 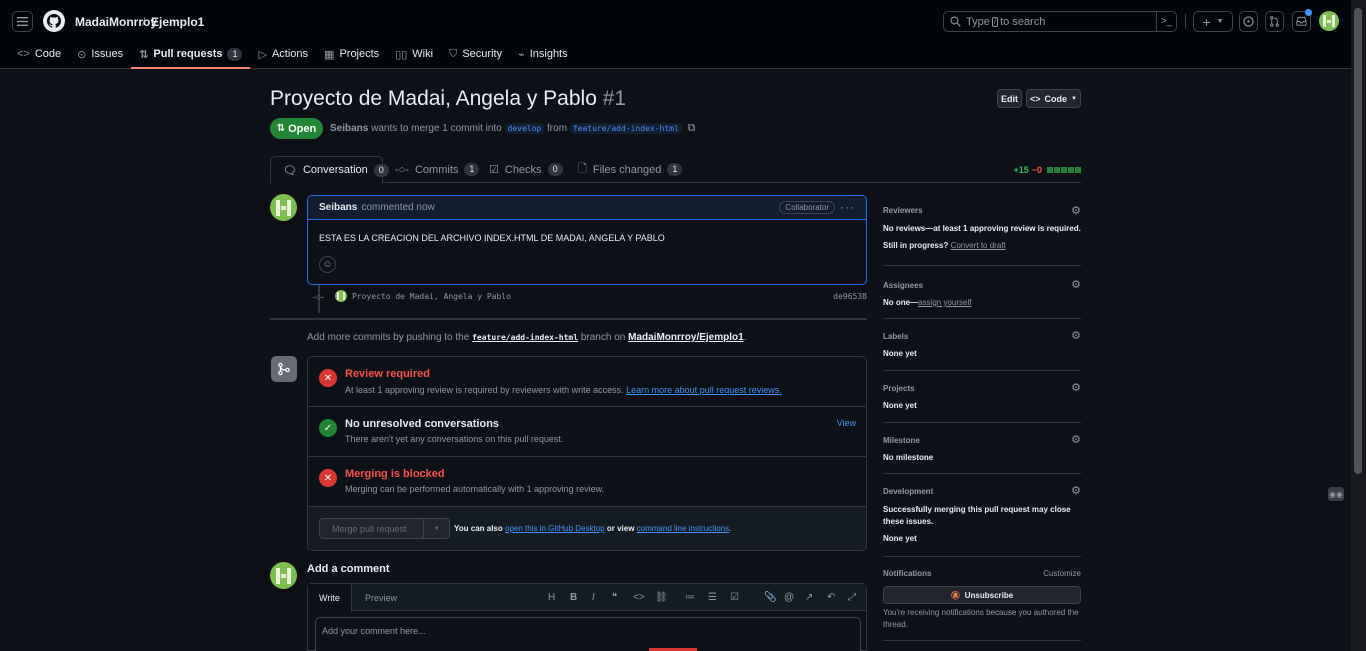 I want to click on pull-requests-icon, so click(x=1274, y=21).